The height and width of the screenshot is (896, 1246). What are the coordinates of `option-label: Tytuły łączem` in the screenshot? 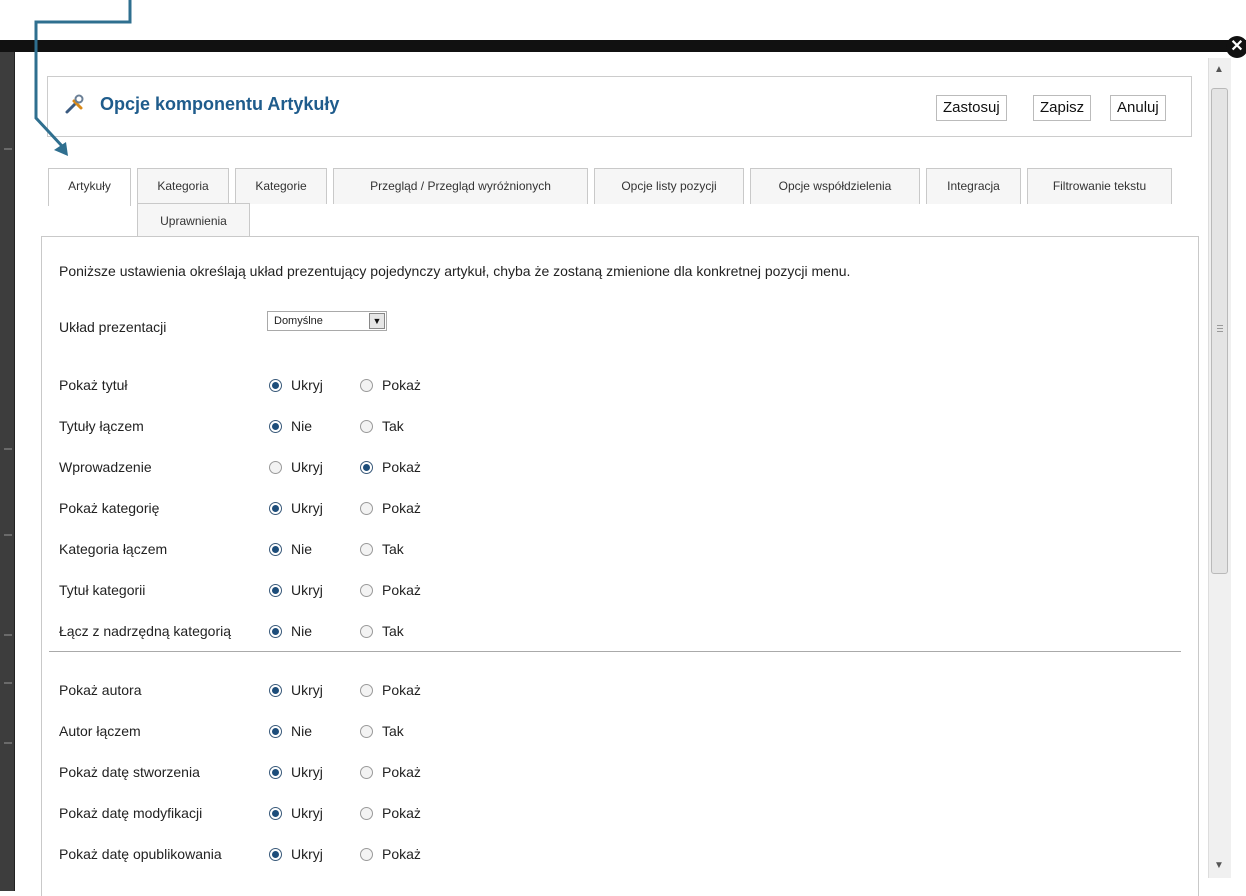 It's located at (101, 426).